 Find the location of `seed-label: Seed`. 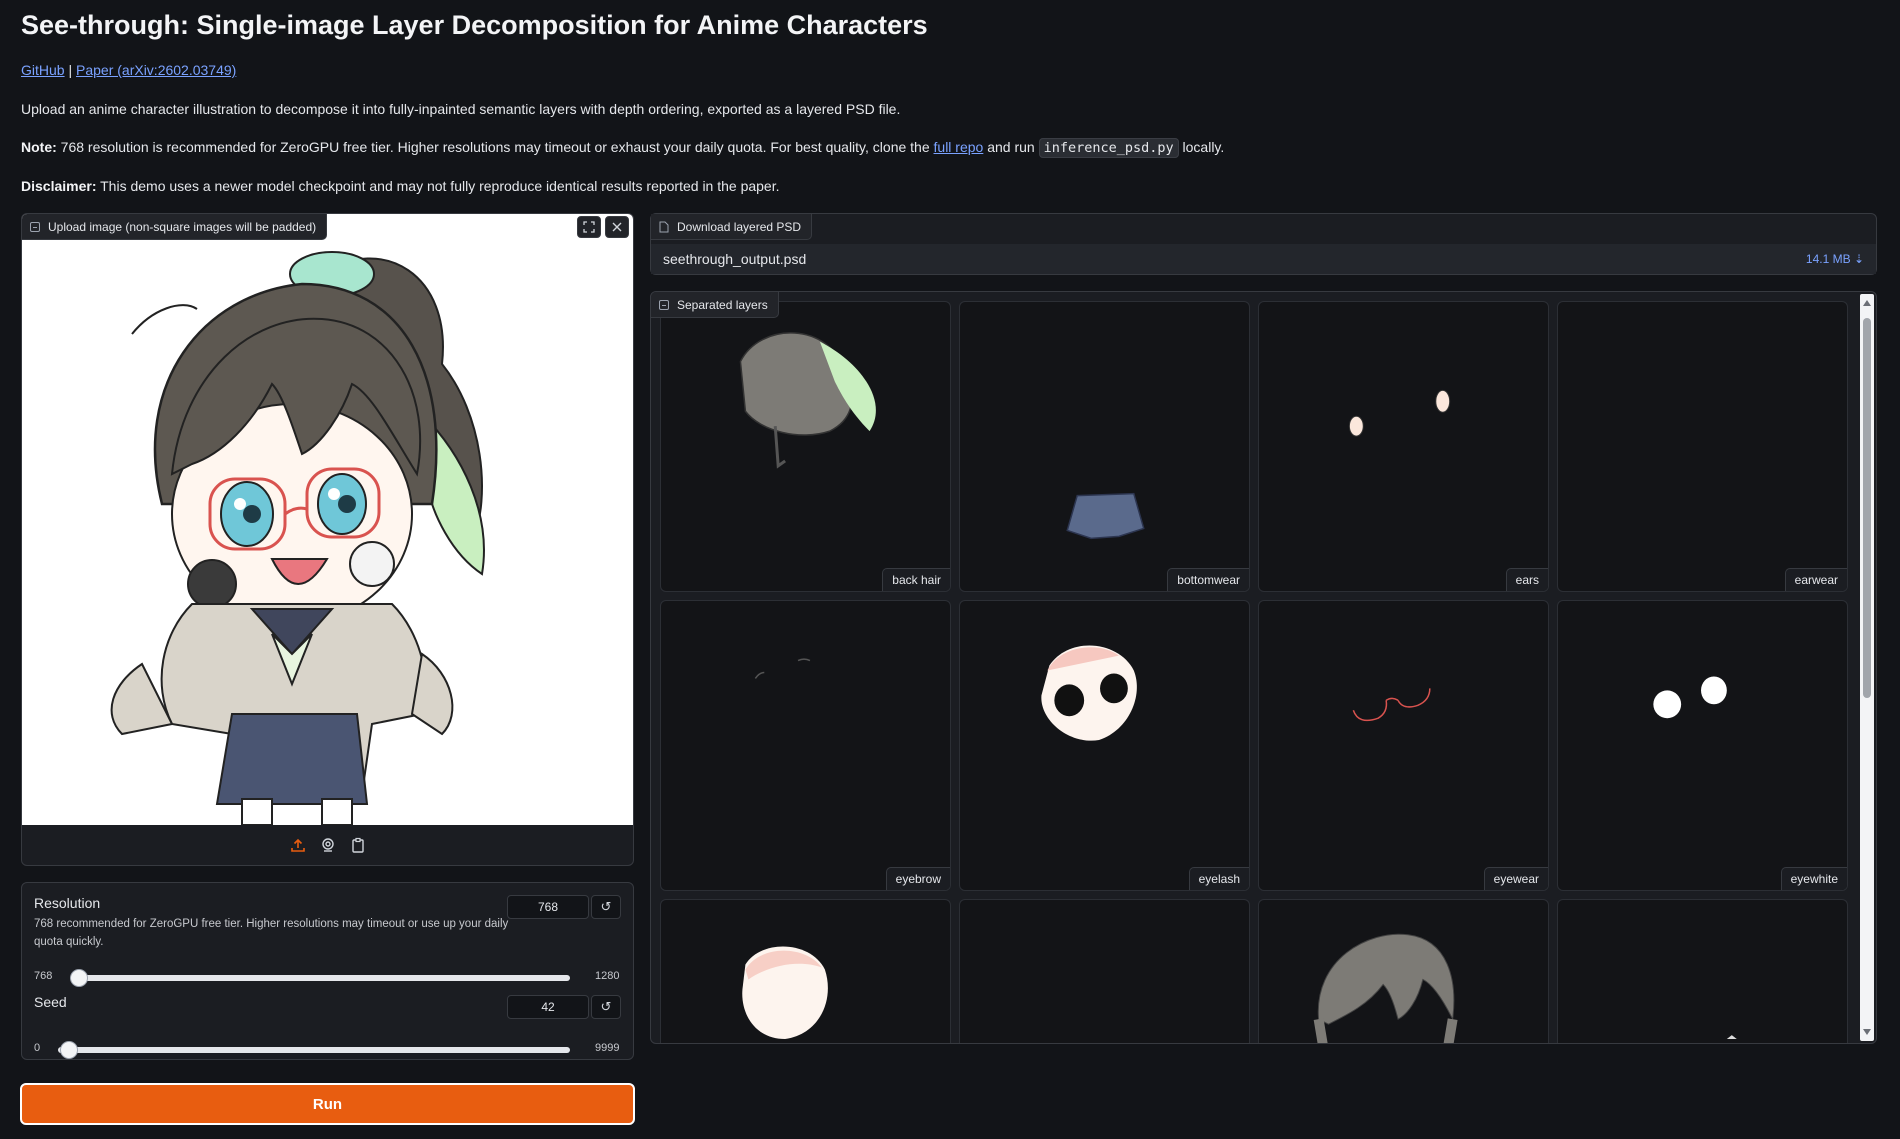

seed-label: Seed is located at coordinates (50, 1002).